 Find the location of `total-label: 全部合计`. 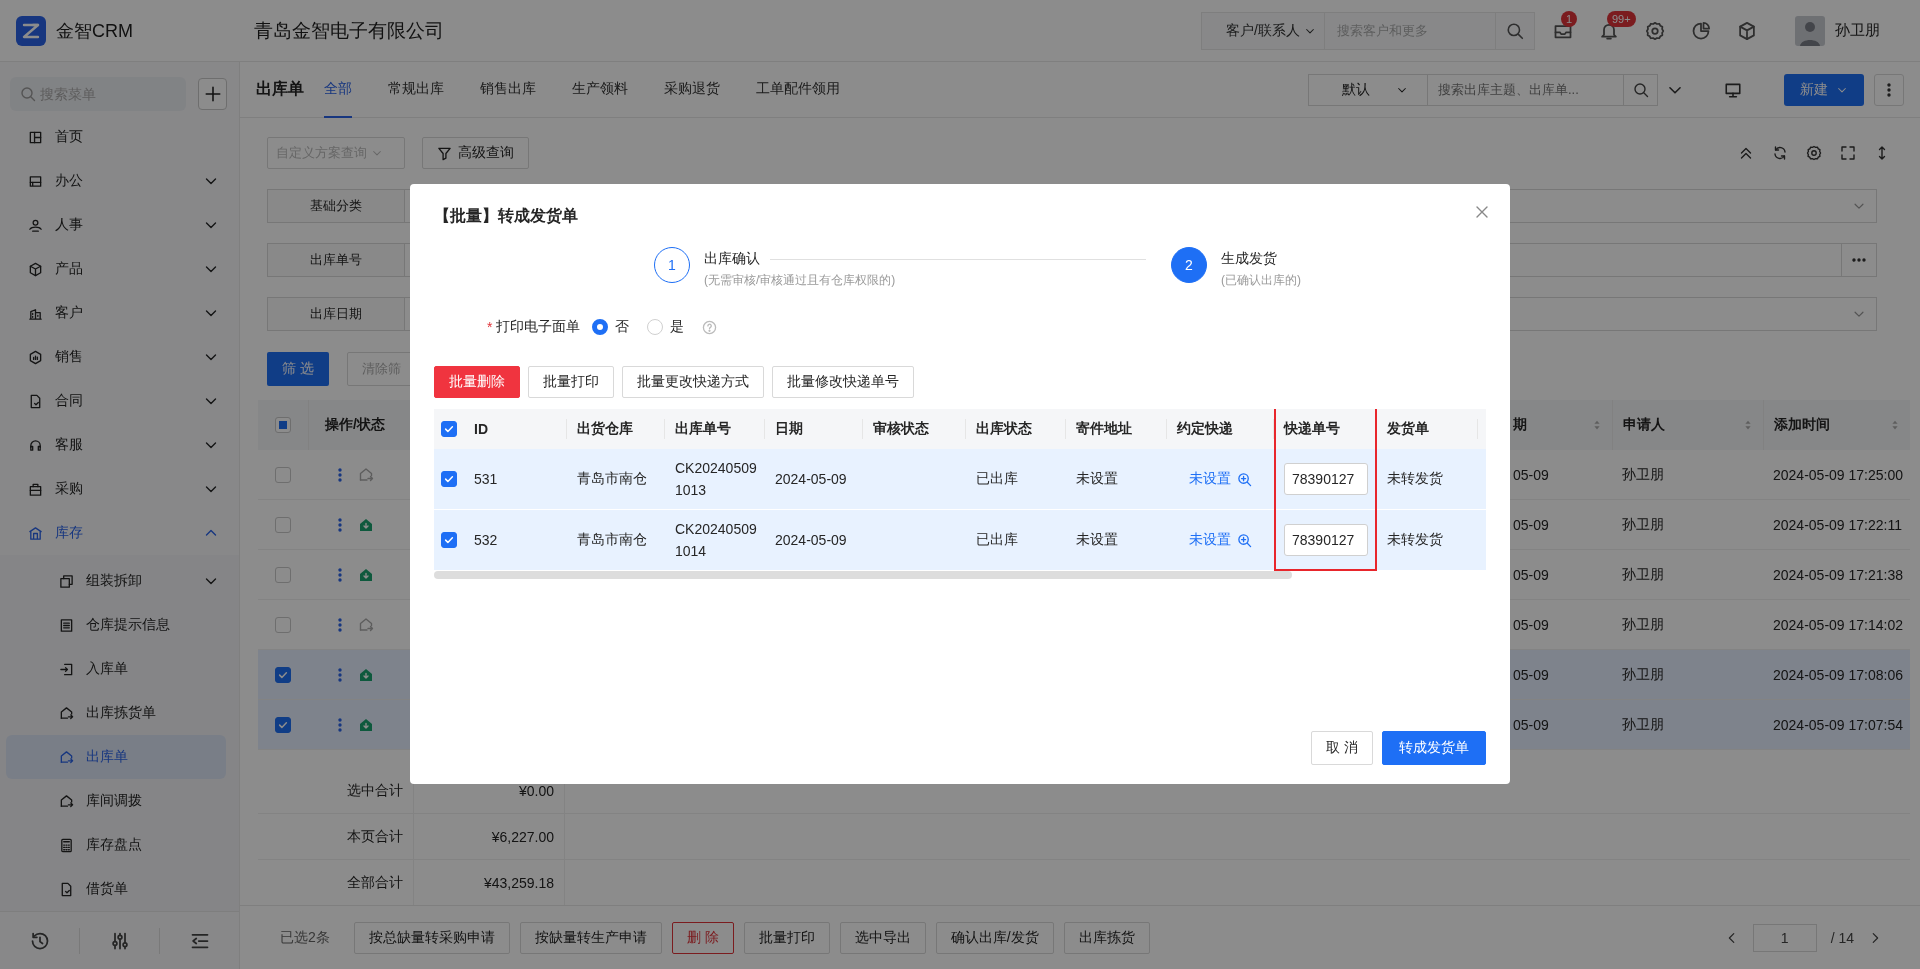

total-label: 全部合计 is located at coordinates (375, 882).